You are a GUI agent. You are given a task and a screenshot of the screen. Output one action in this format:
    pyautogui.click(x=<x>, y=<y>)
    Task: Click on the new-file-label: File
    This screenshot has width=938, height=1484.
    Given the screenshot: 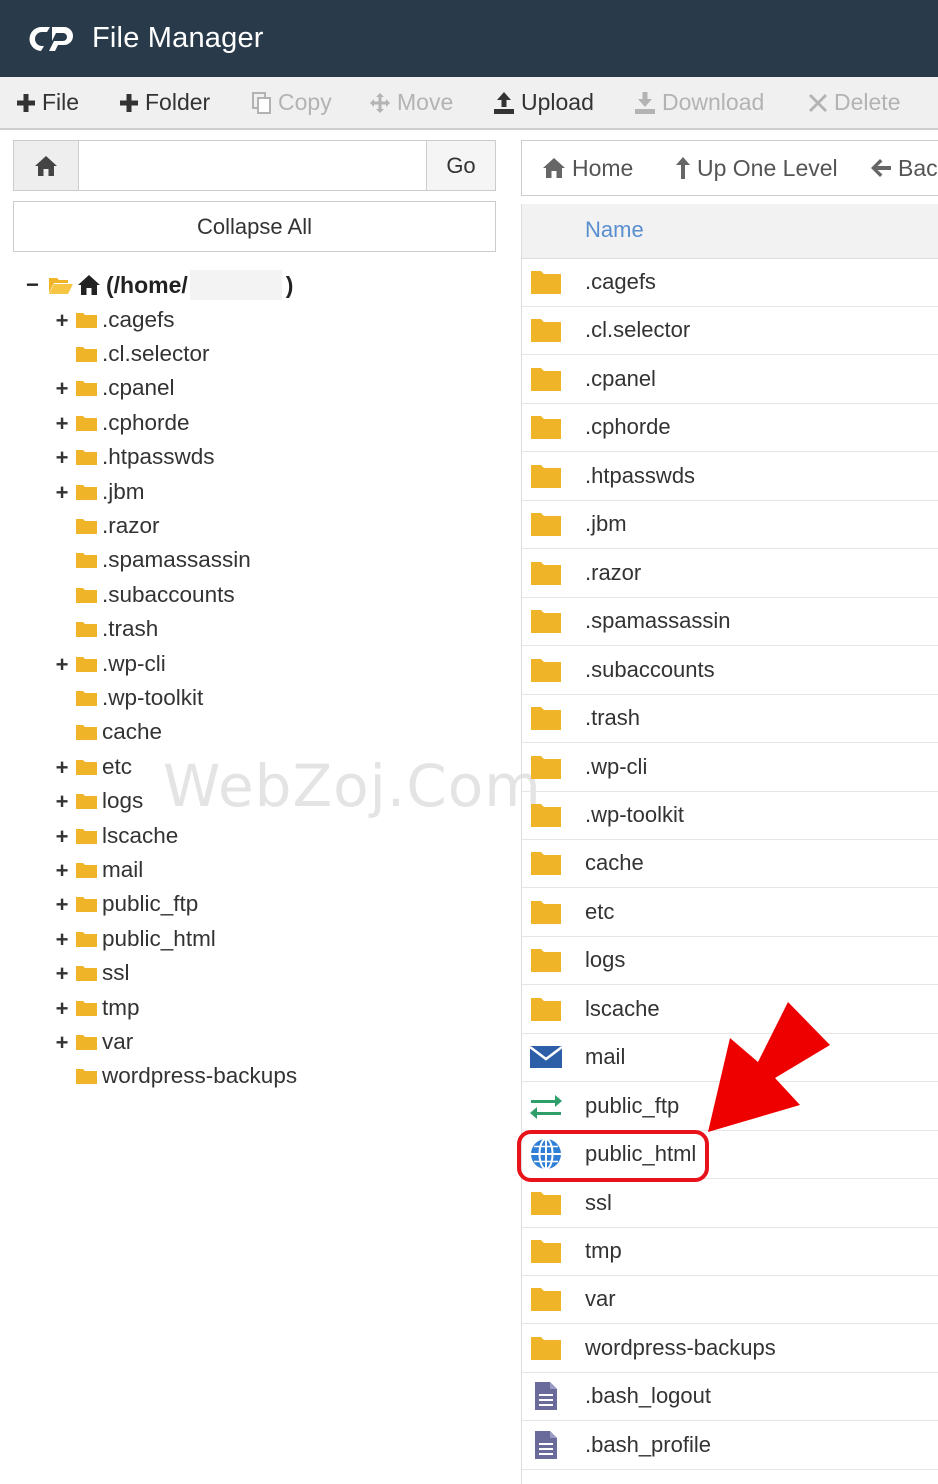 What is the action you would take?
    pyautogui.click(x=61, y=102)
    